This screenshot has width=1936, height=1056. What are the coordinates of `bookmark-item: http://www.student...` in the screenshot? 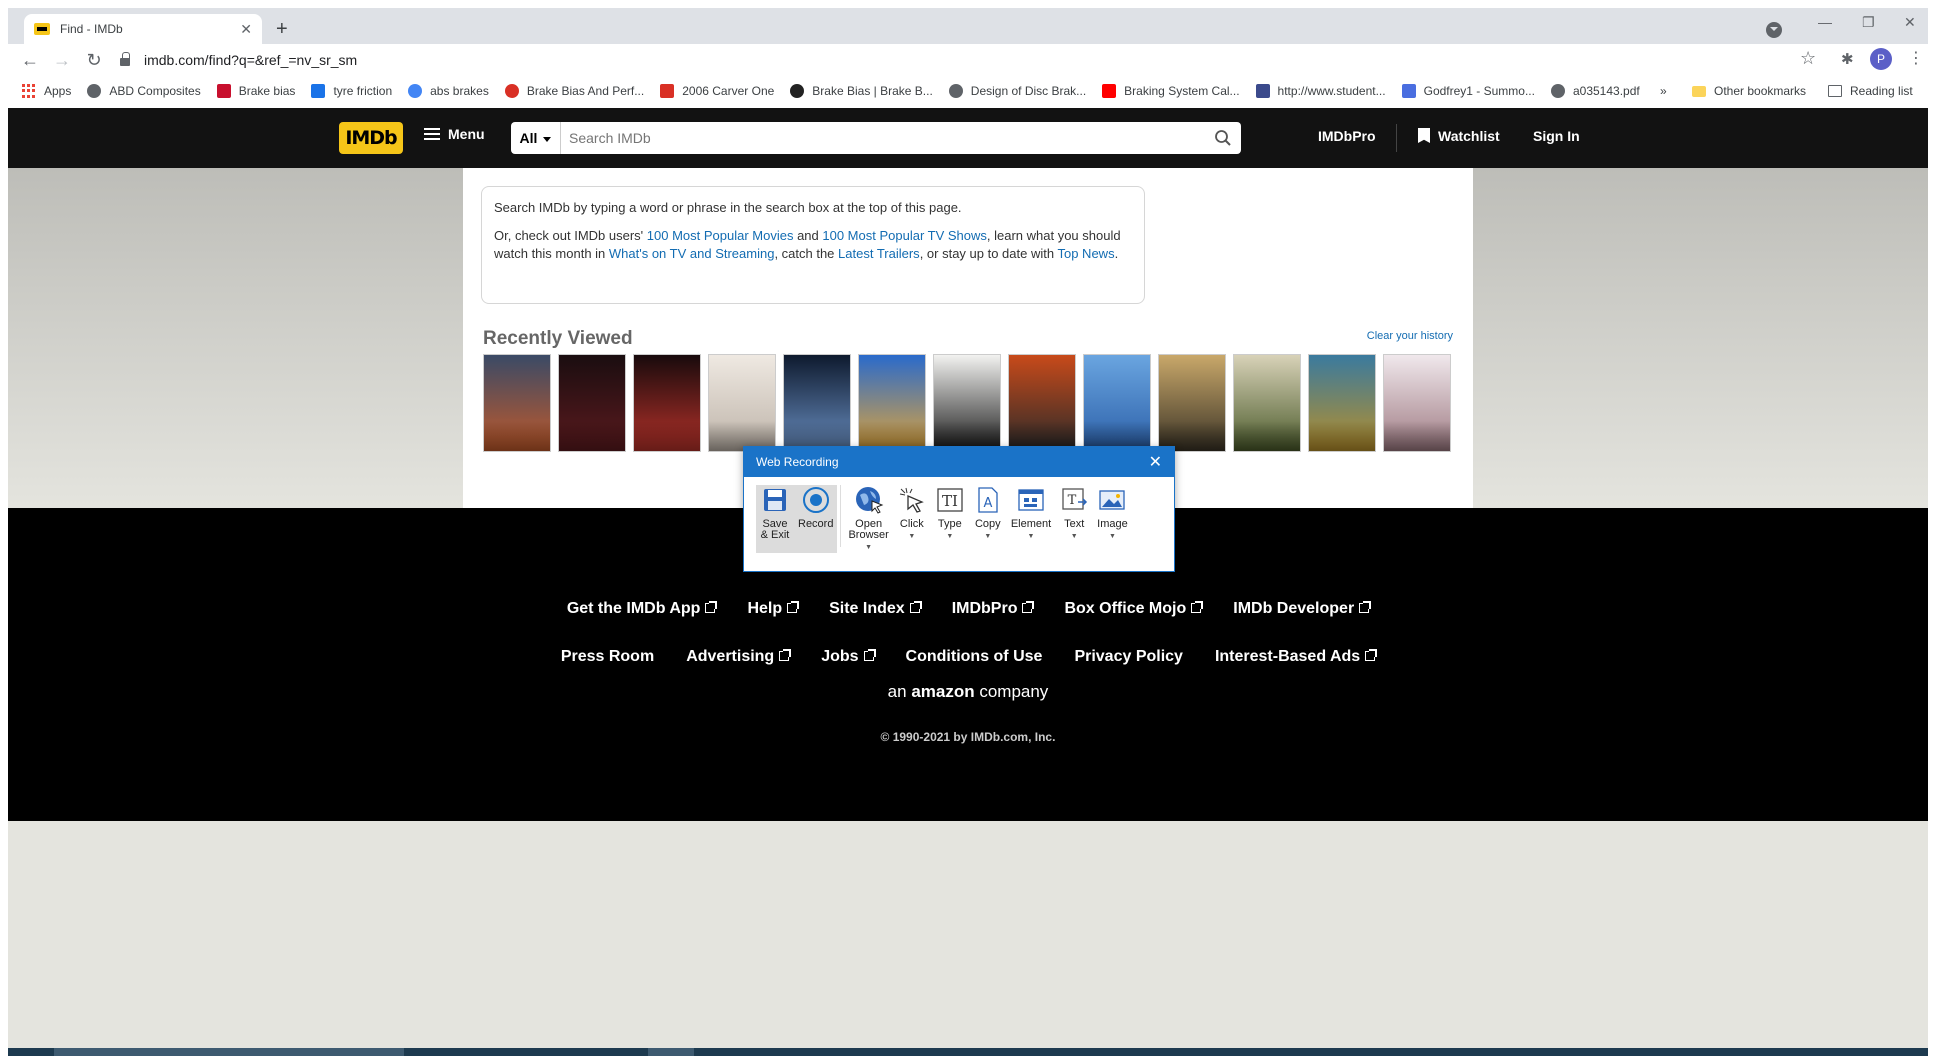 It's located at (1320, 91).